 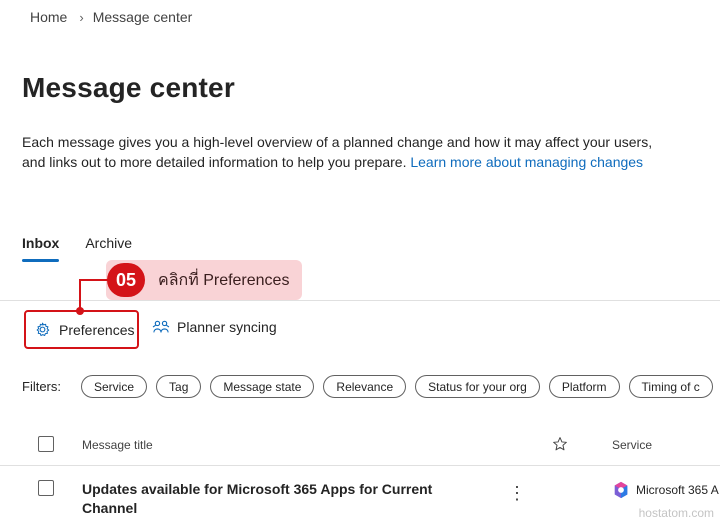 What do you see at coordinates (224, 280) in the screenshot?
I see `callout-text: คลิกที่ Preferences` at bounding box center [224, 280].